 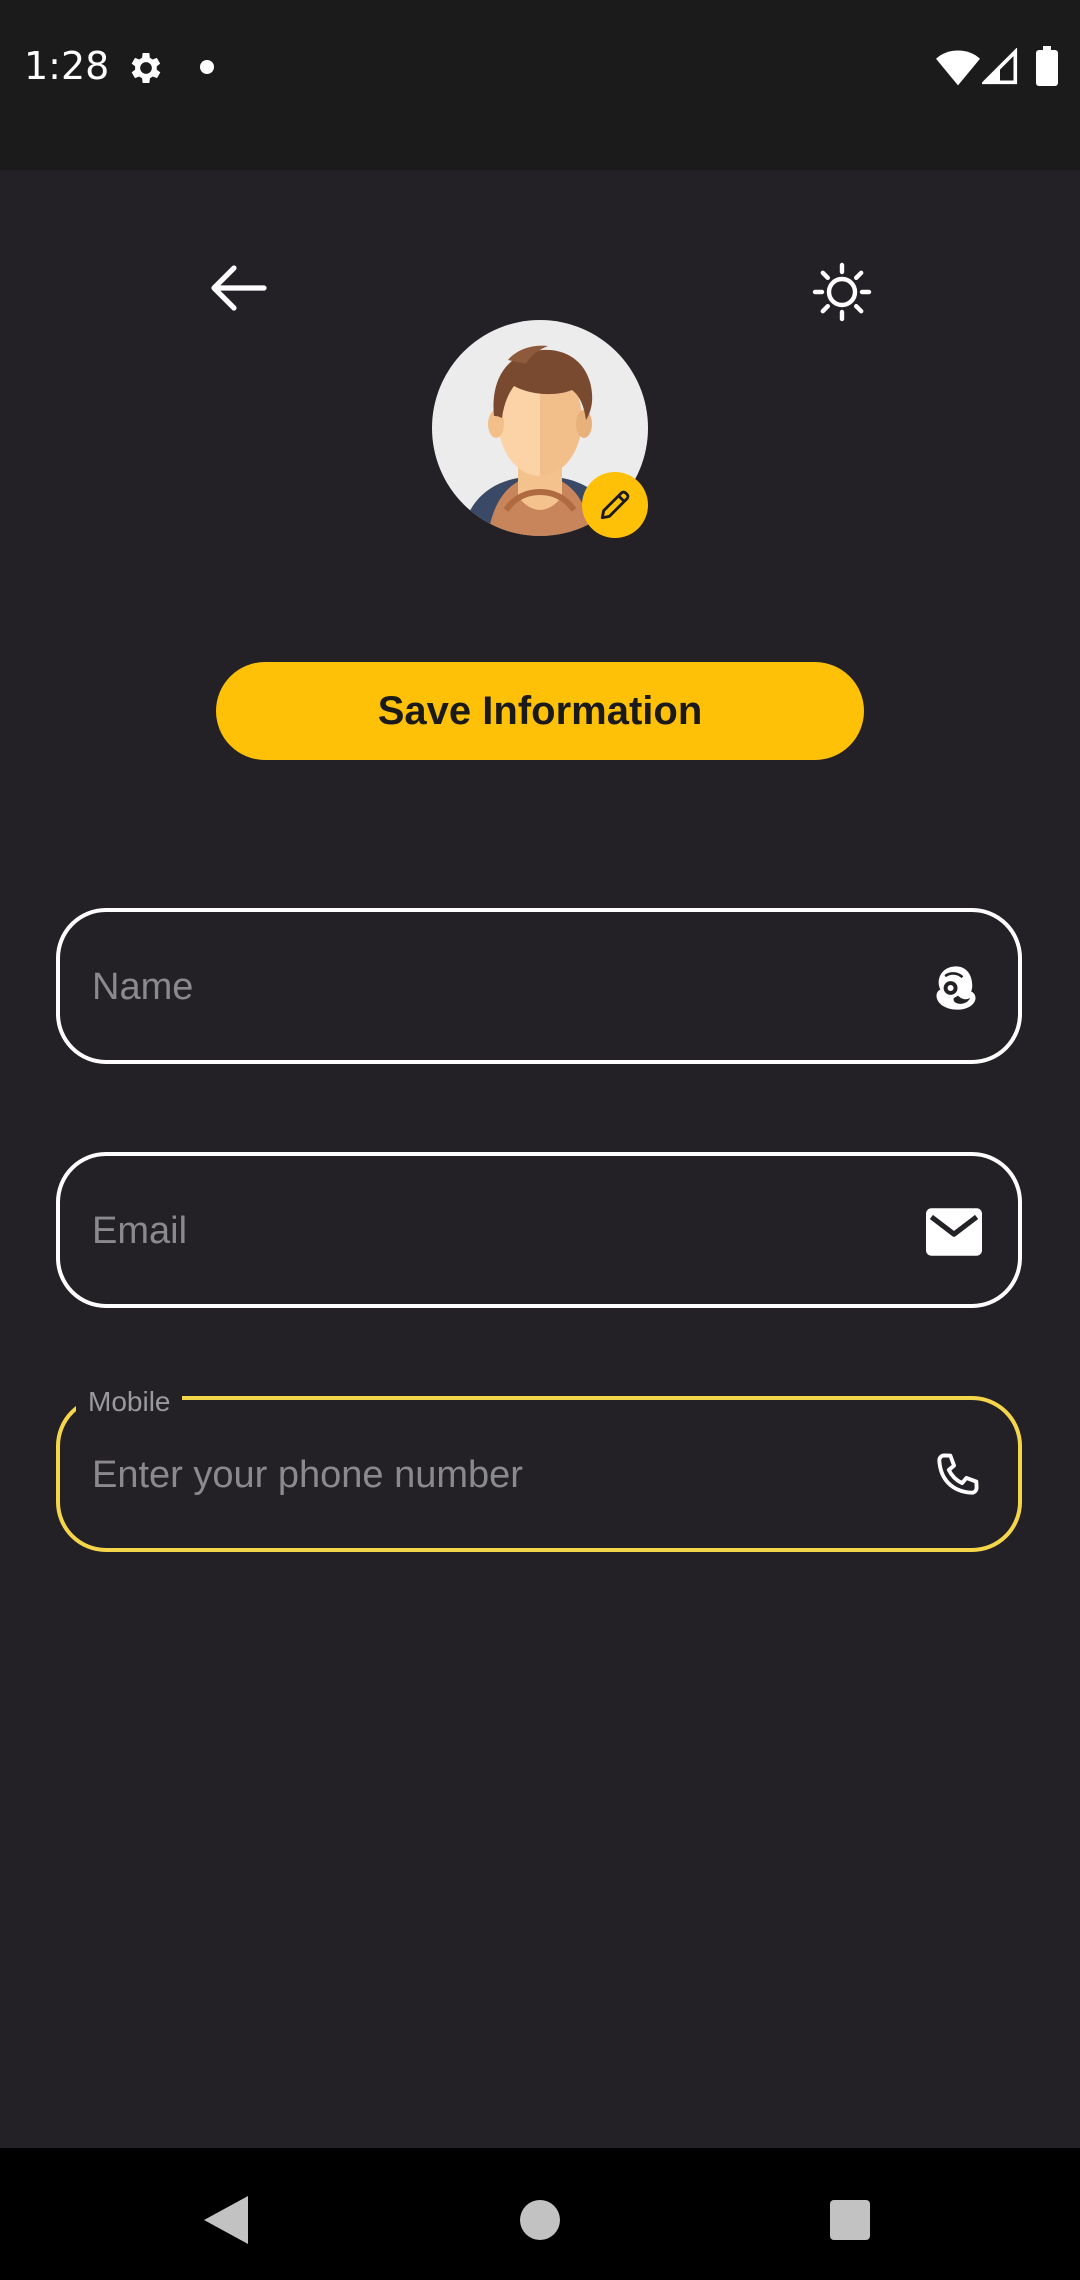 I want to click on mailchimp-icon, so click(x=956, y=988).